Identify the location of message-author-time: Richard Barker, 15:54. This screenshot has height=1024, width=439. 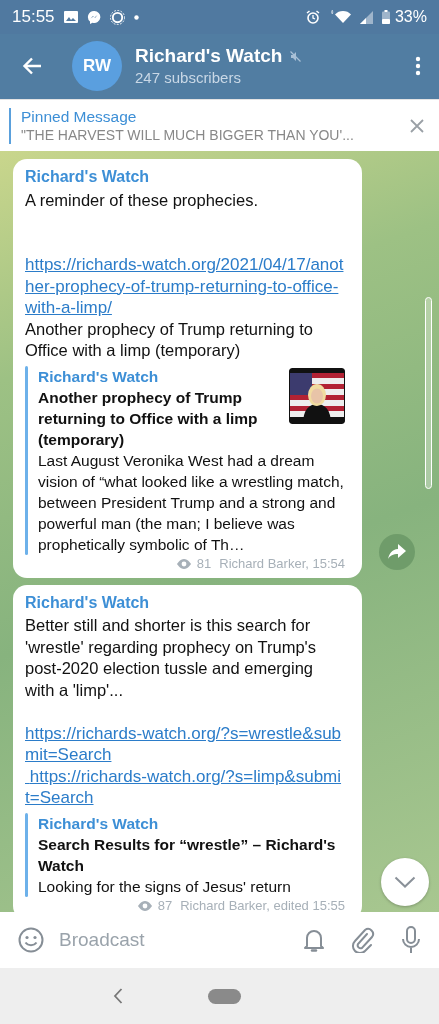
(282, 563).